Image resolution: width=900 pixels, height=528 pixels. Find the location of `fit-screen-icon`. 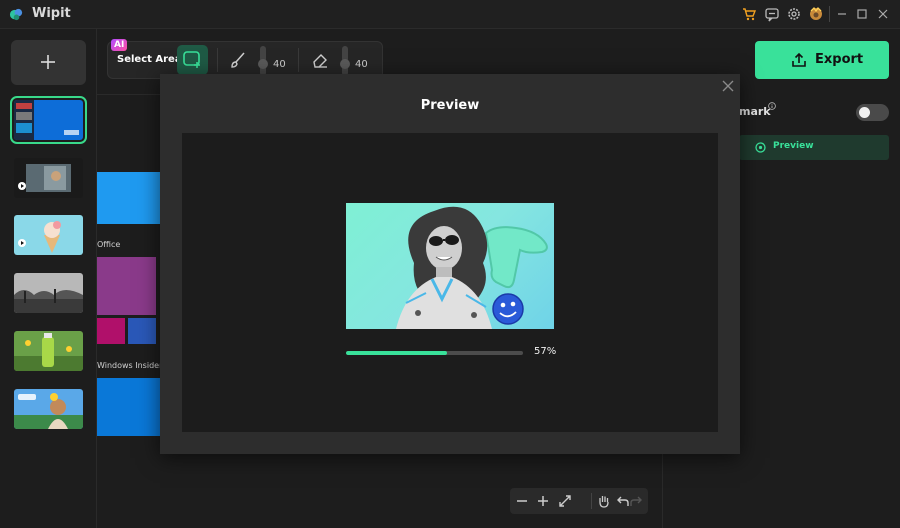

fit-screen-icon is located at coordinates (565, 501).